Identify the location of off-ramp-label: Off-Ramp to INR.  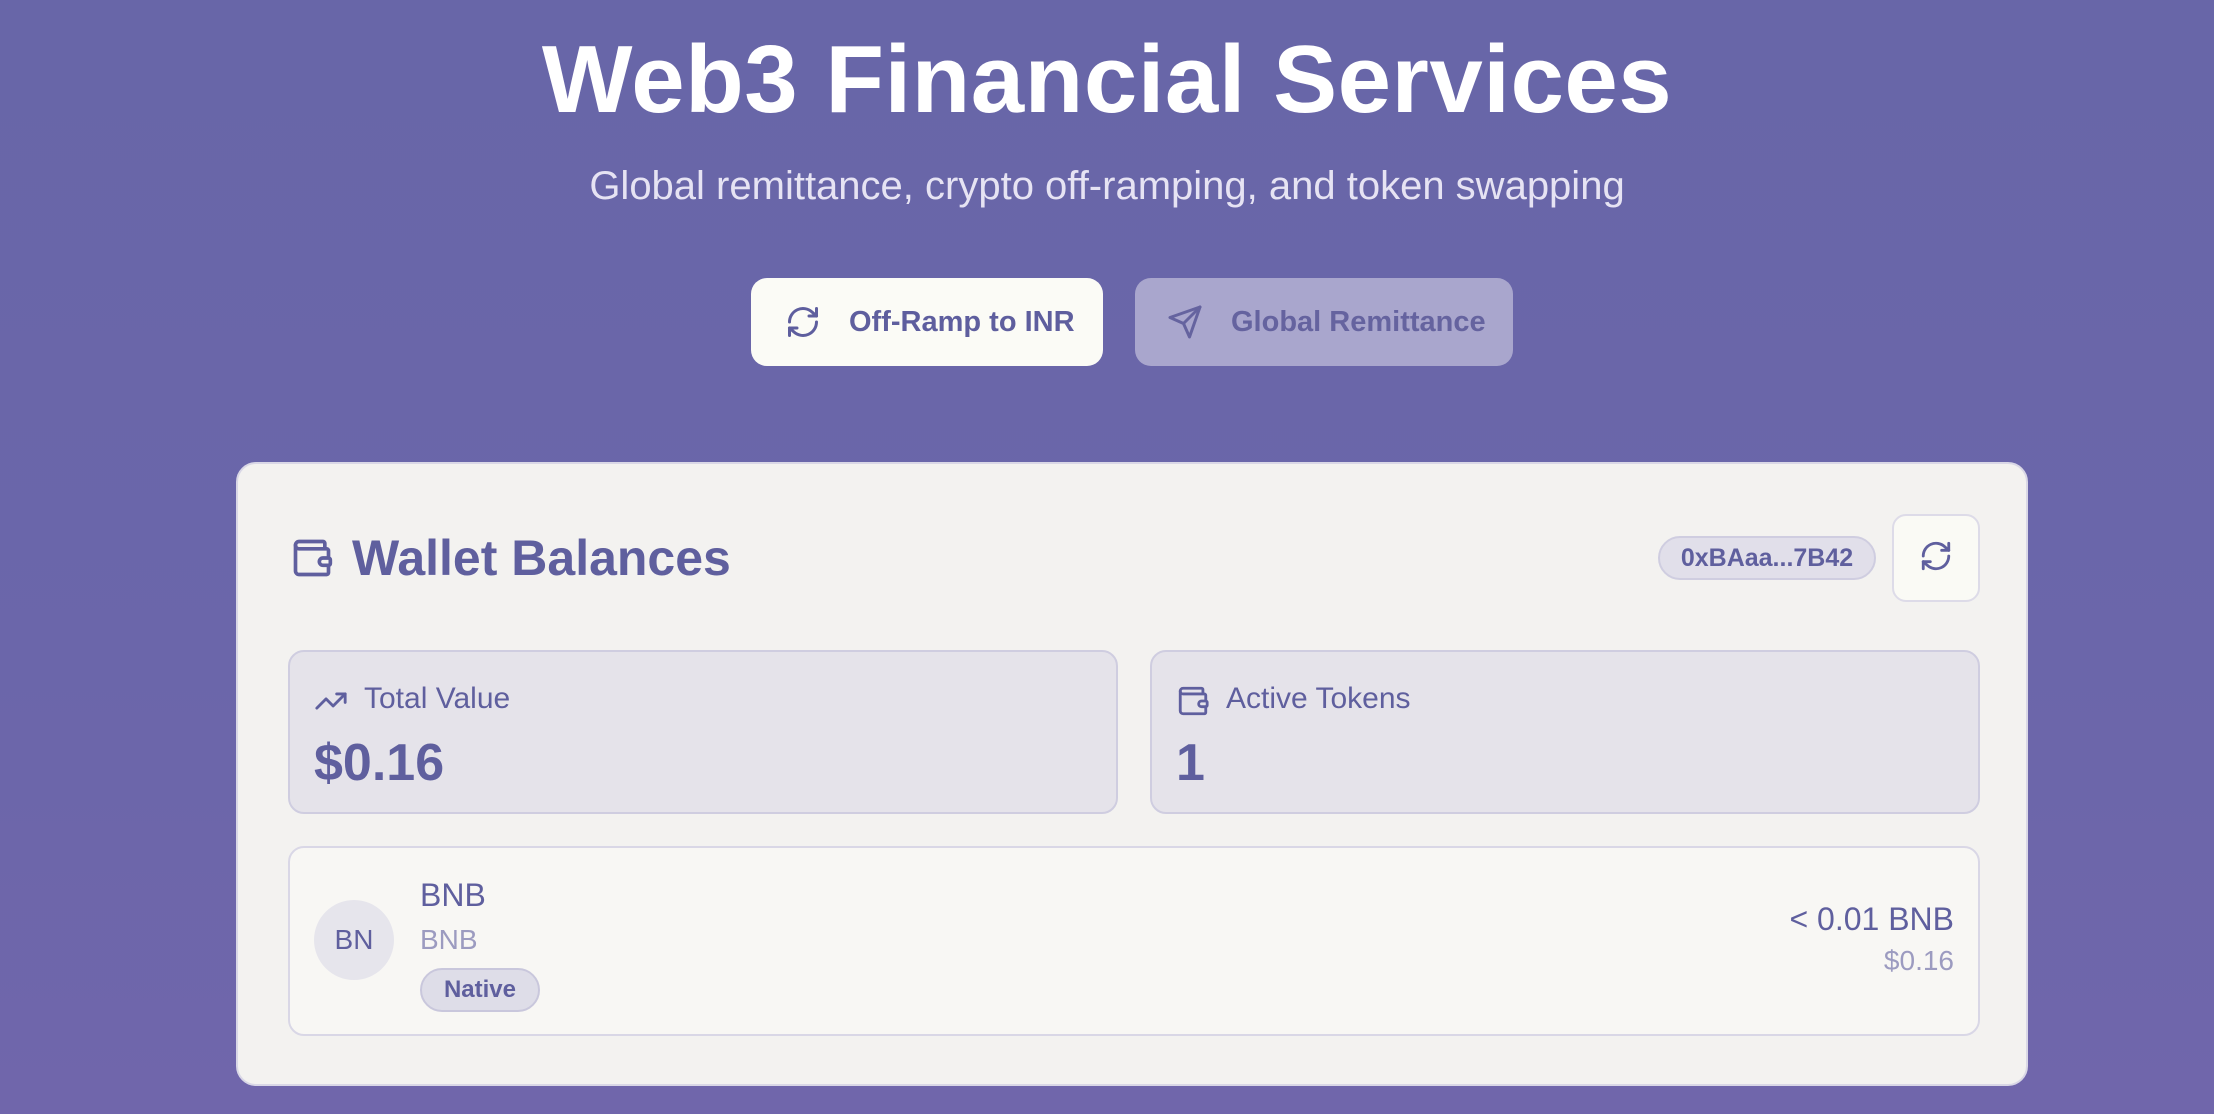
(962, 321).